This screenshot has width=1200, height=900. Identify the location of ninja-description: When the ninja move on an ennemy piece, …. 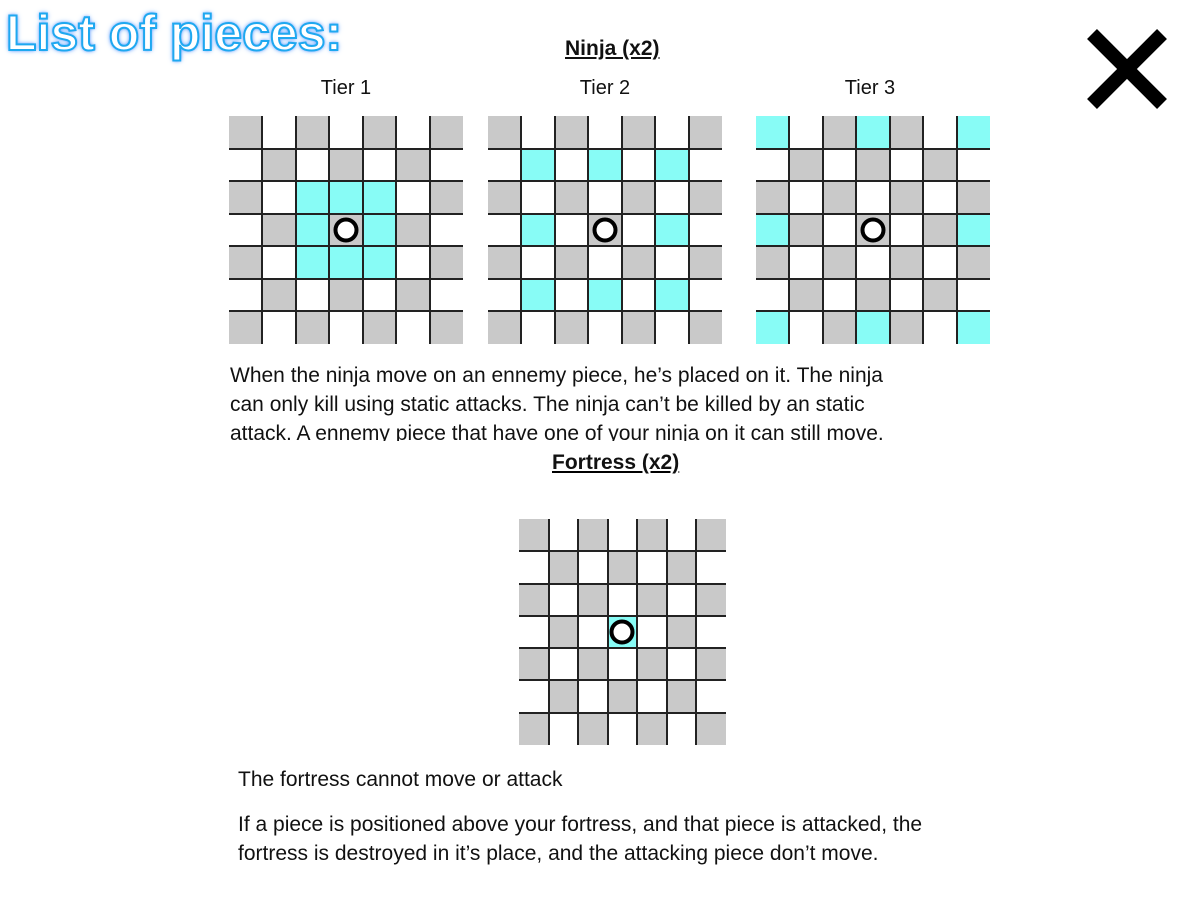
(557, 401).